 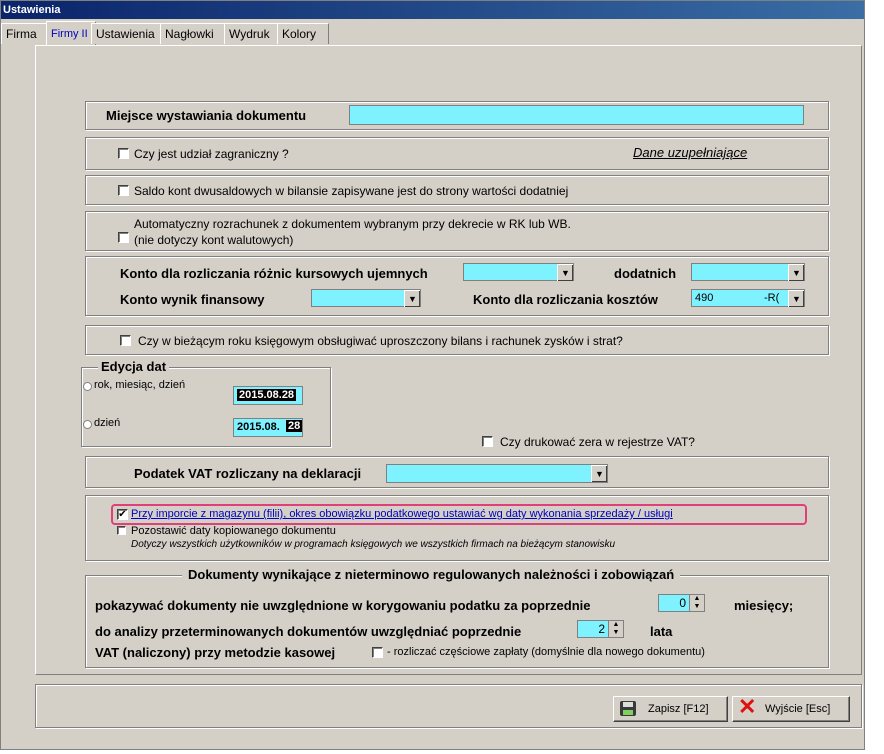 What do you see at coordinates (123, 190) in the screenshot?
I see `saldo-checkbox` at bounding box center [123, 190].